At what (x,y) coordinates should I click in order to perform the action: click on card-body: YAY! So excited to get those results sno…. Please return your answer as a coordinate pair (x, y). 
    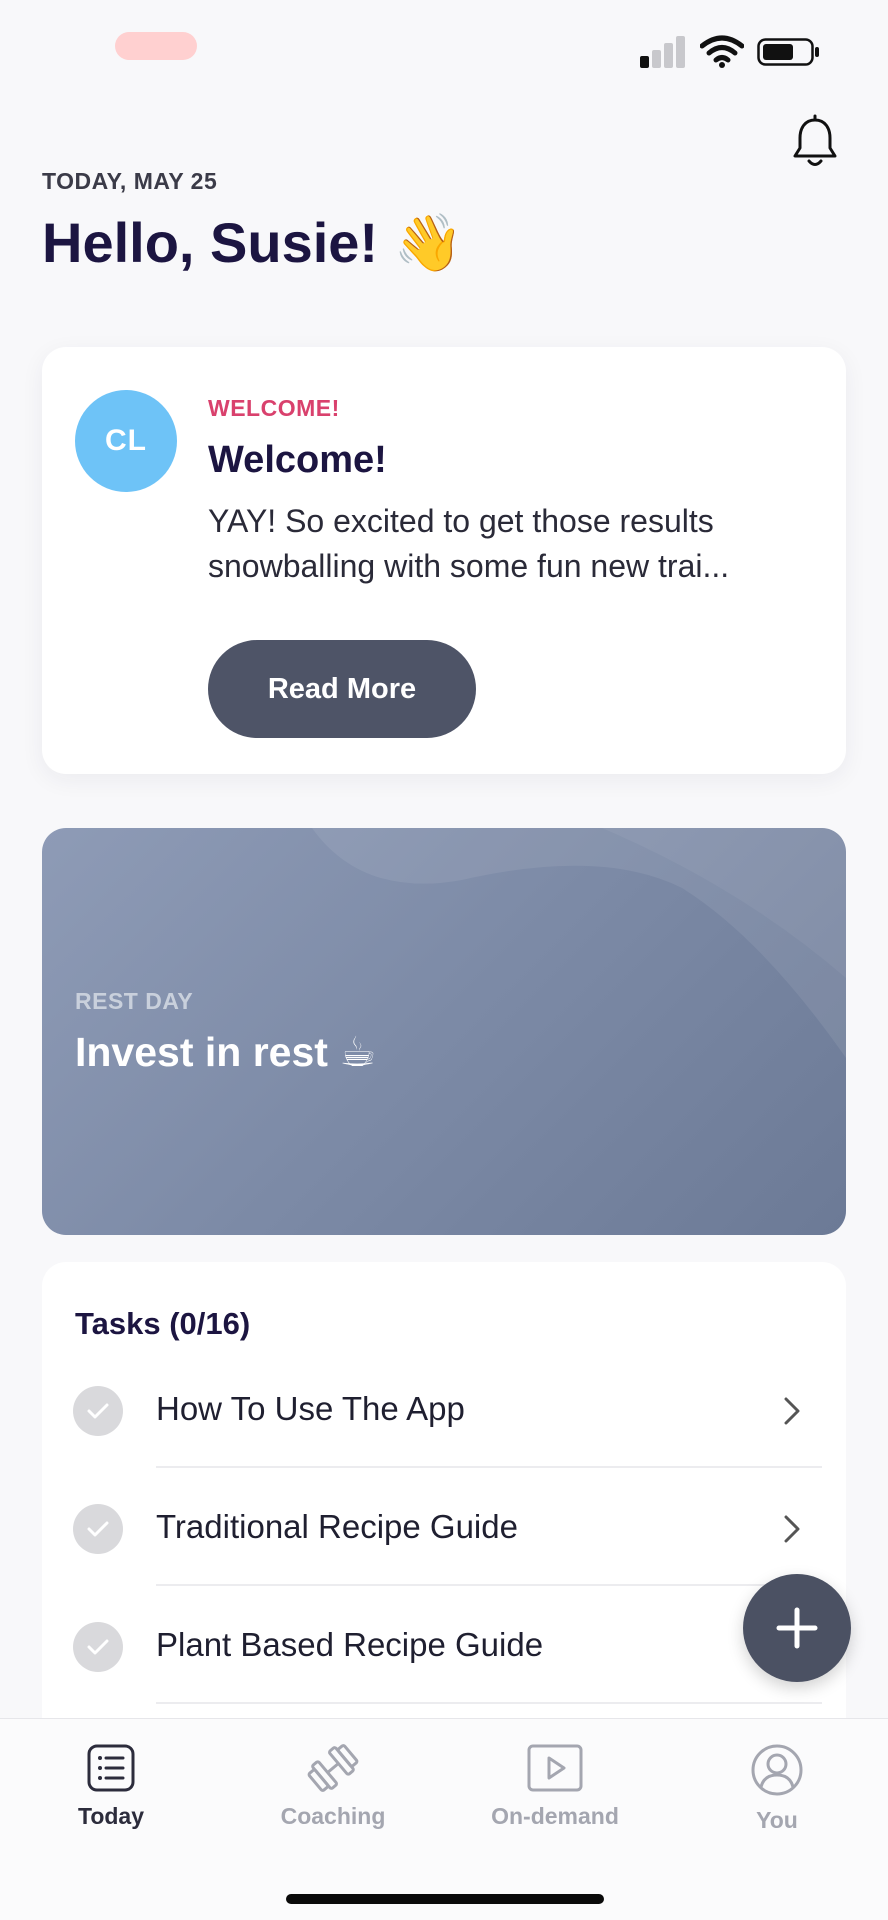
    Looking at the image, I should click on (513, 544).